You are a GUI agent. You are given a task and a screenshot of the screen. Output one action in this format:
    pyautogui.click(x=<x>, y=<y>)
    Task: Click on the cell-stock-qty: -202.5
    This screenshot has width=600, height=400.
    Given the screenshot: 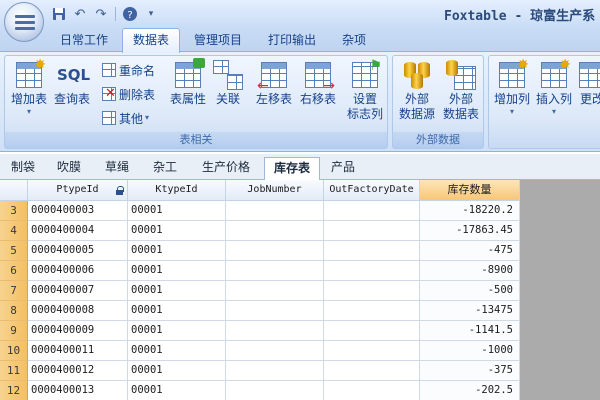 What is the action you would take?
    pyautogui.click(x=470, y=390)
    